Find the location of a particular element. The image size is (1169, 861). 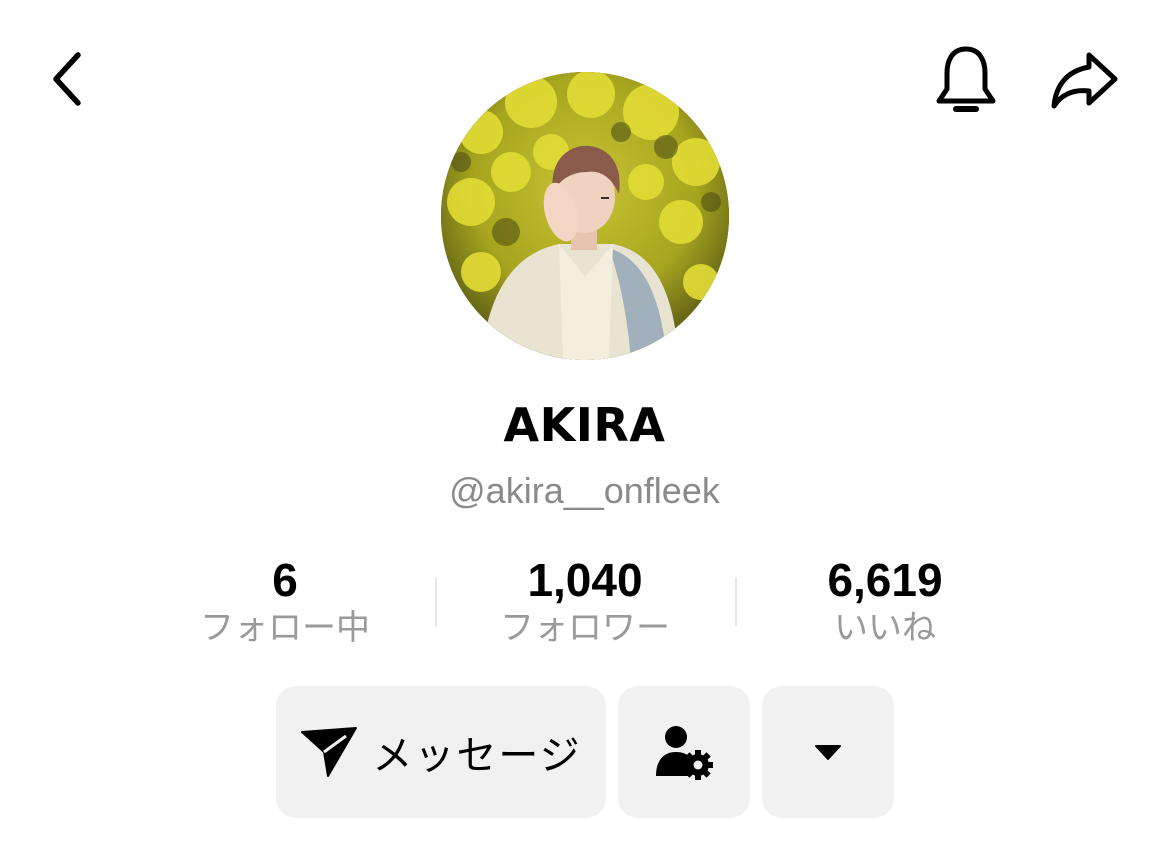

username: @akira__onfleek is located at coordinates (584, 490).